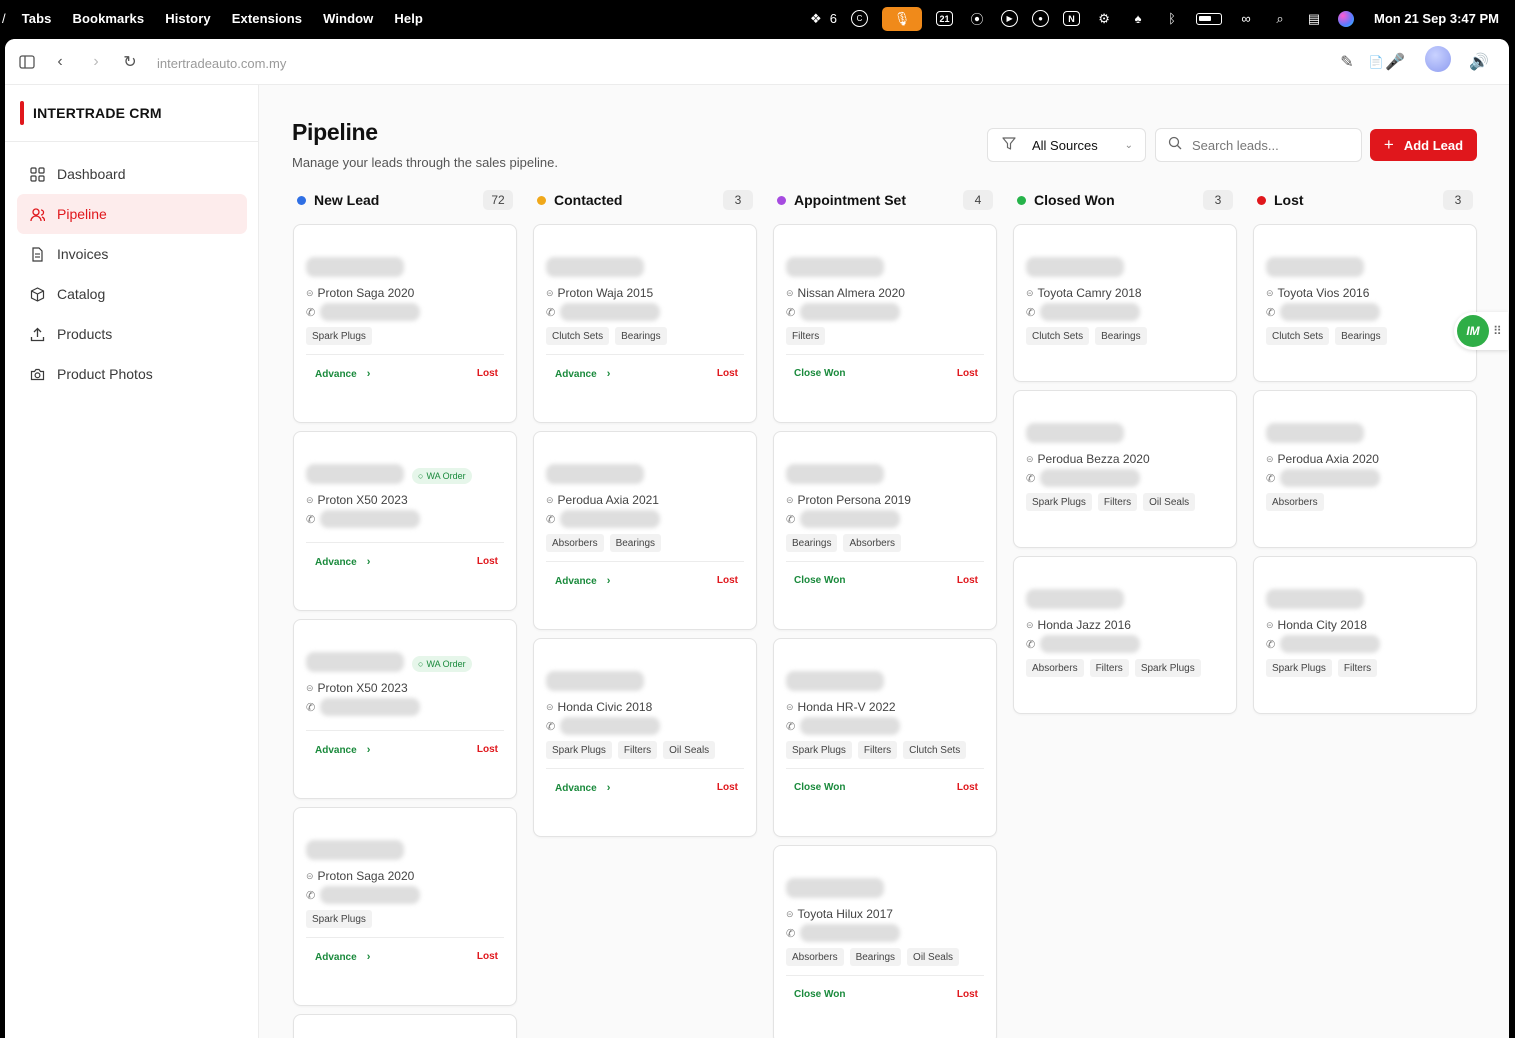 The width and height of the screenshot is (1515, 1038). I want to click on n-app-icon: N, so click(1072, 18).